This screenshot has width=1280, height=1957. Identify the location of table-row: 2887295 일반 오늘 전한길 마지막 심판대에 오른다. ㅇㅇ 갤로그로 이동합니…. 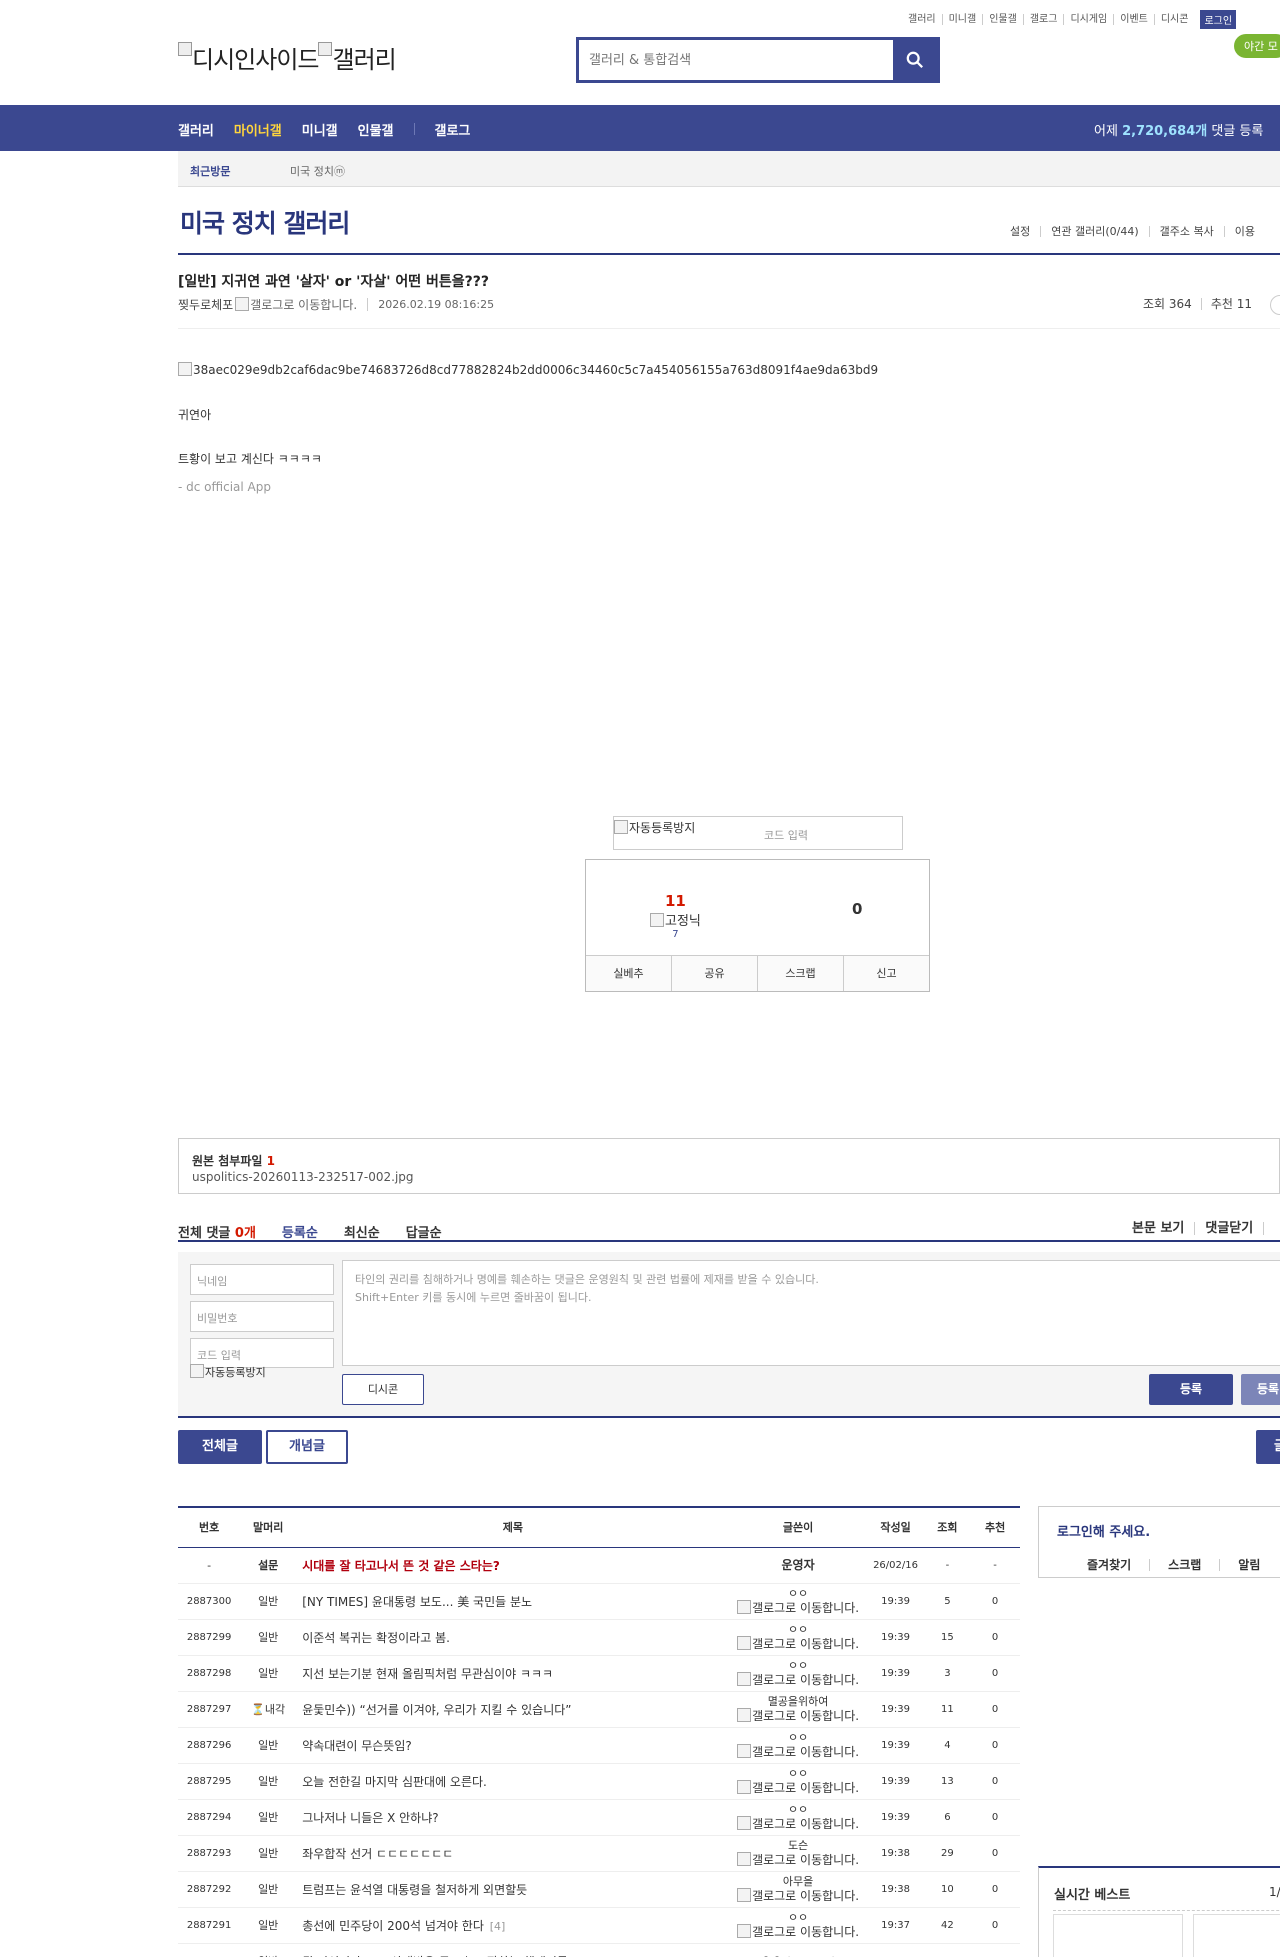
(599, 1781).